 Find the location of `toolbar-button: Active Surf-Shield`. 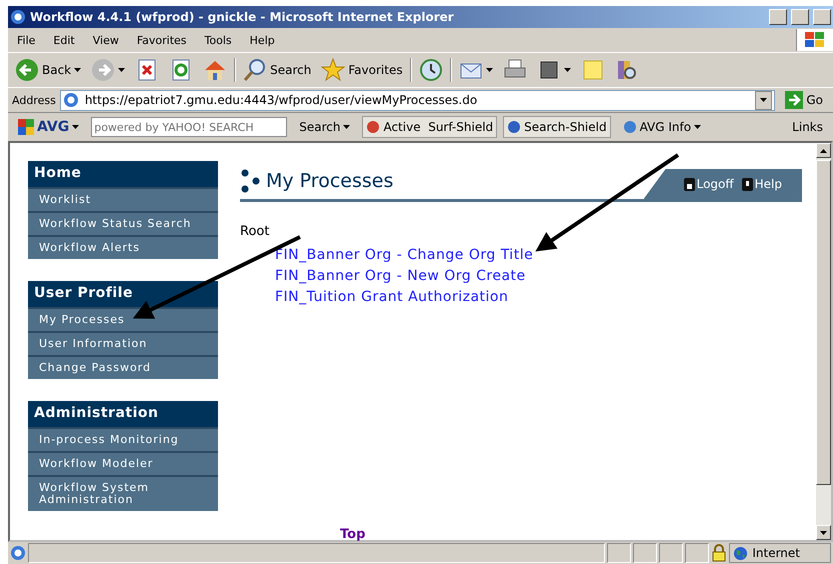

toolbar-button: Active Surf-Shield is located at coordinates (430, 127).